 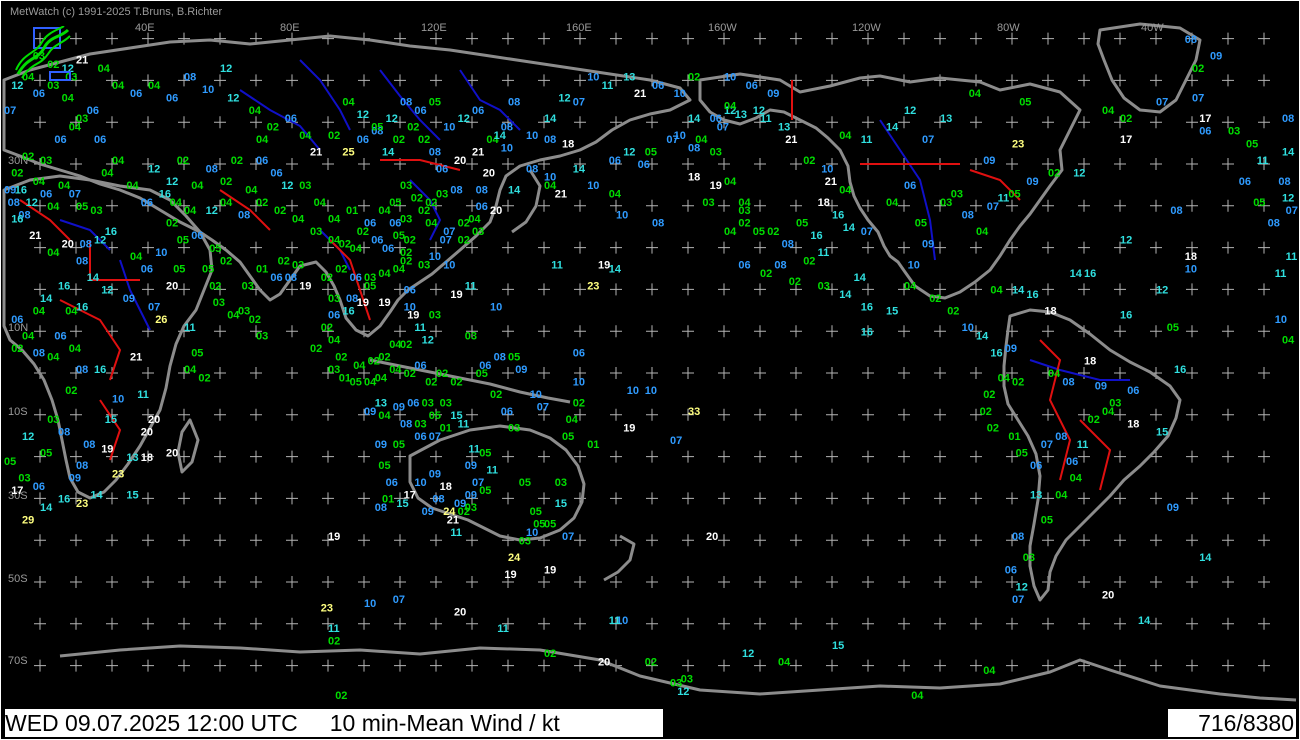 What do you see at coordinates (75, 194) in the screenshot?
I see `wind-value: 07` at bounding box center [75, 194].